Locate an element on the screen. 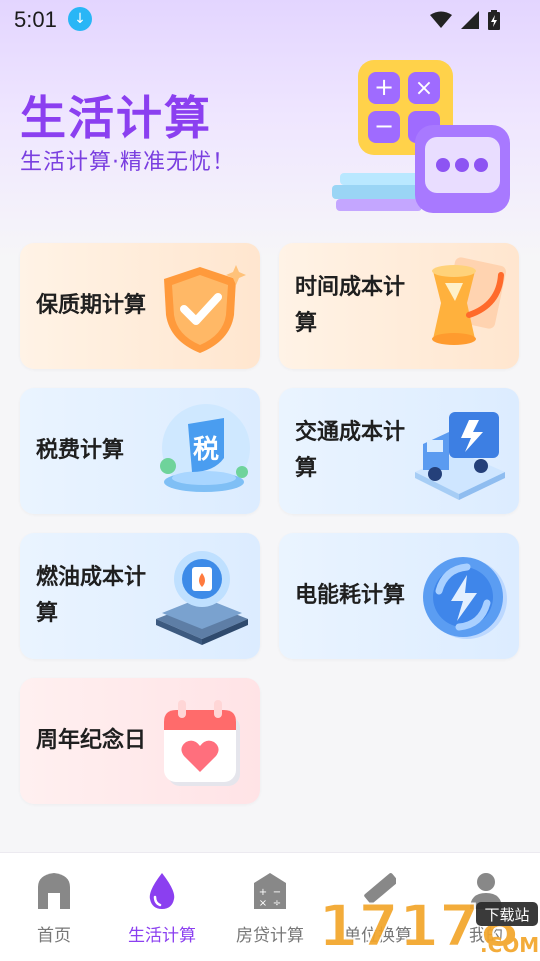 Image resolution: width=540 pixels, height=961 pixels. card-label: 电能耗计算 is located at coordinates (350, 595).